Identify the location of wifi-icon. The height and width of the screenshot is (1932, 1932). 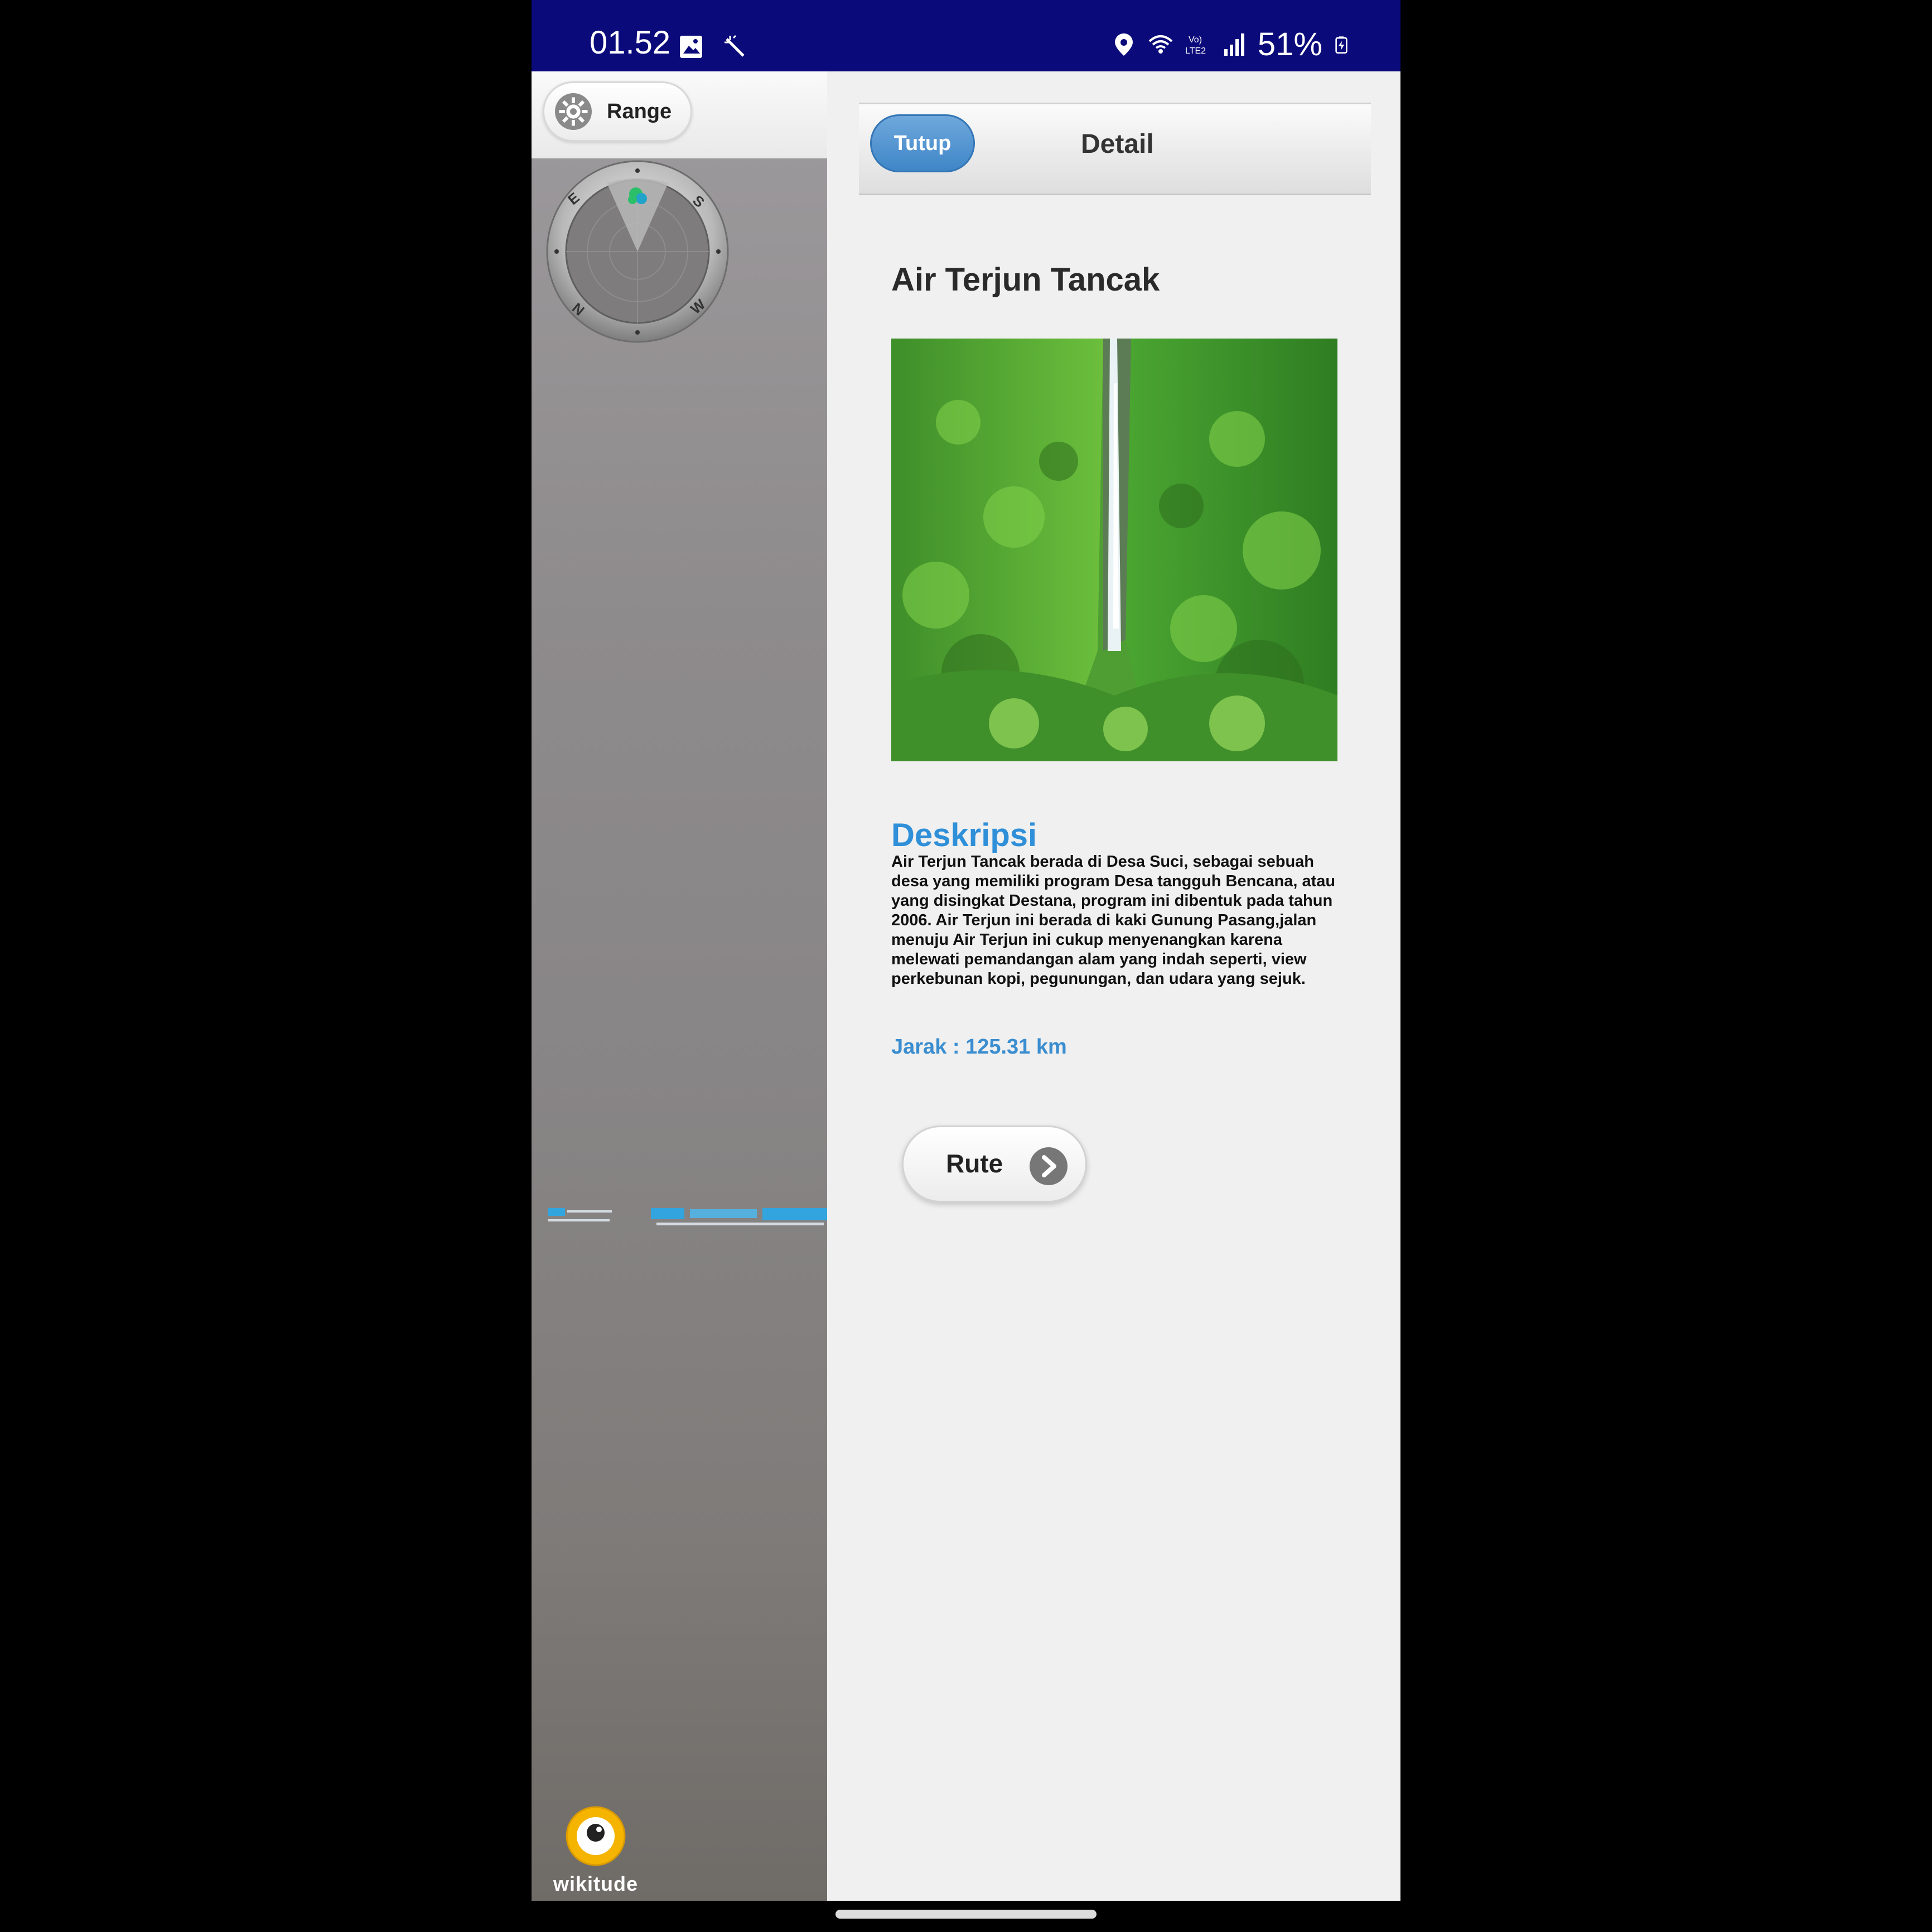
(1160, 44).